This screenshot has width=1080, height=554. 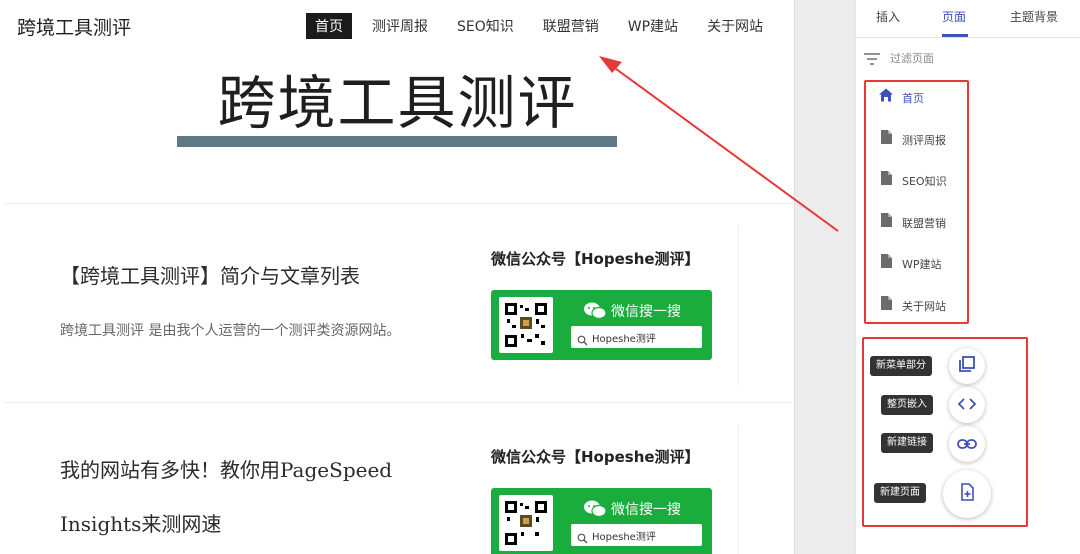 I want to click on tab-insert: 插入, so click(x=888, y=16).